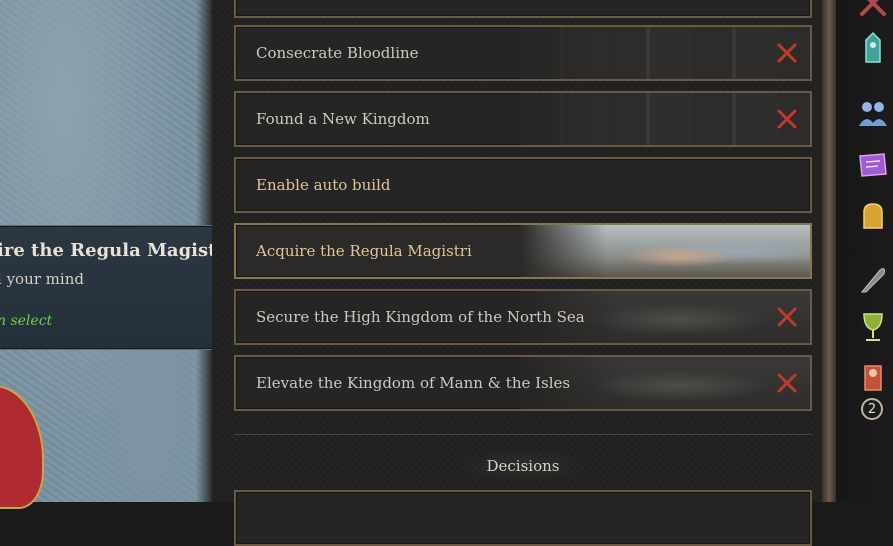 The width and height of the screenshot is (893, 546). I want to click on character-icon, so click(873, 377).